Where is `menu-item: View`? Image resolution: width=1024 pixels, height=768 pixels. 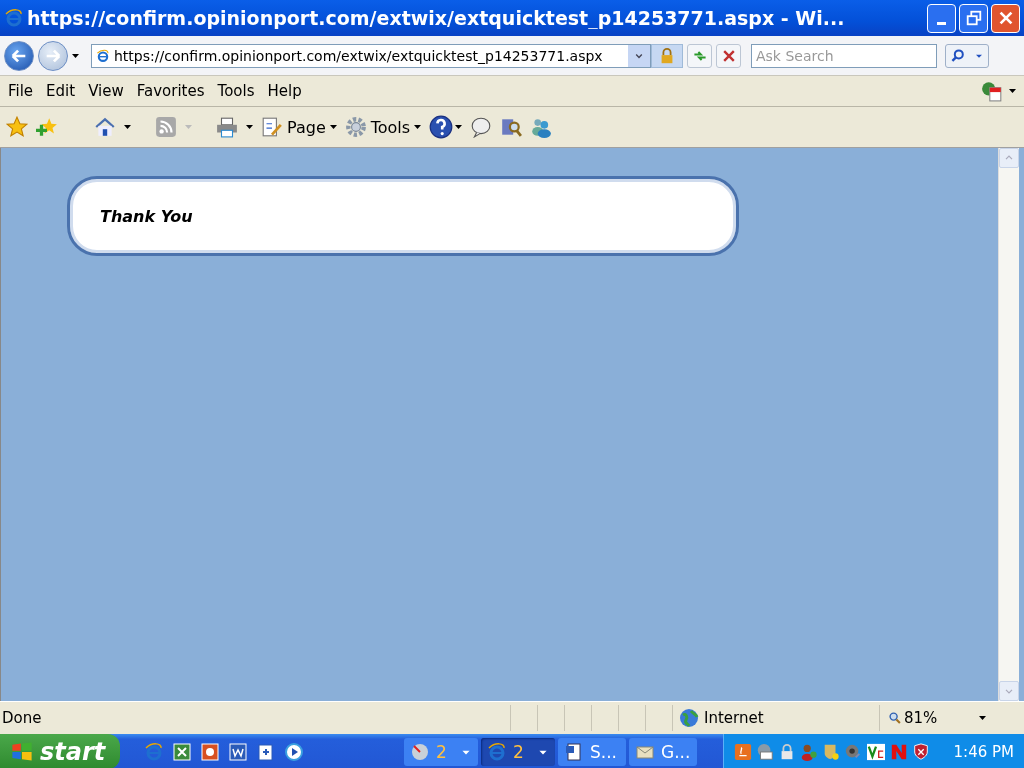 menu-item: View is located at coordinates (109, 91).